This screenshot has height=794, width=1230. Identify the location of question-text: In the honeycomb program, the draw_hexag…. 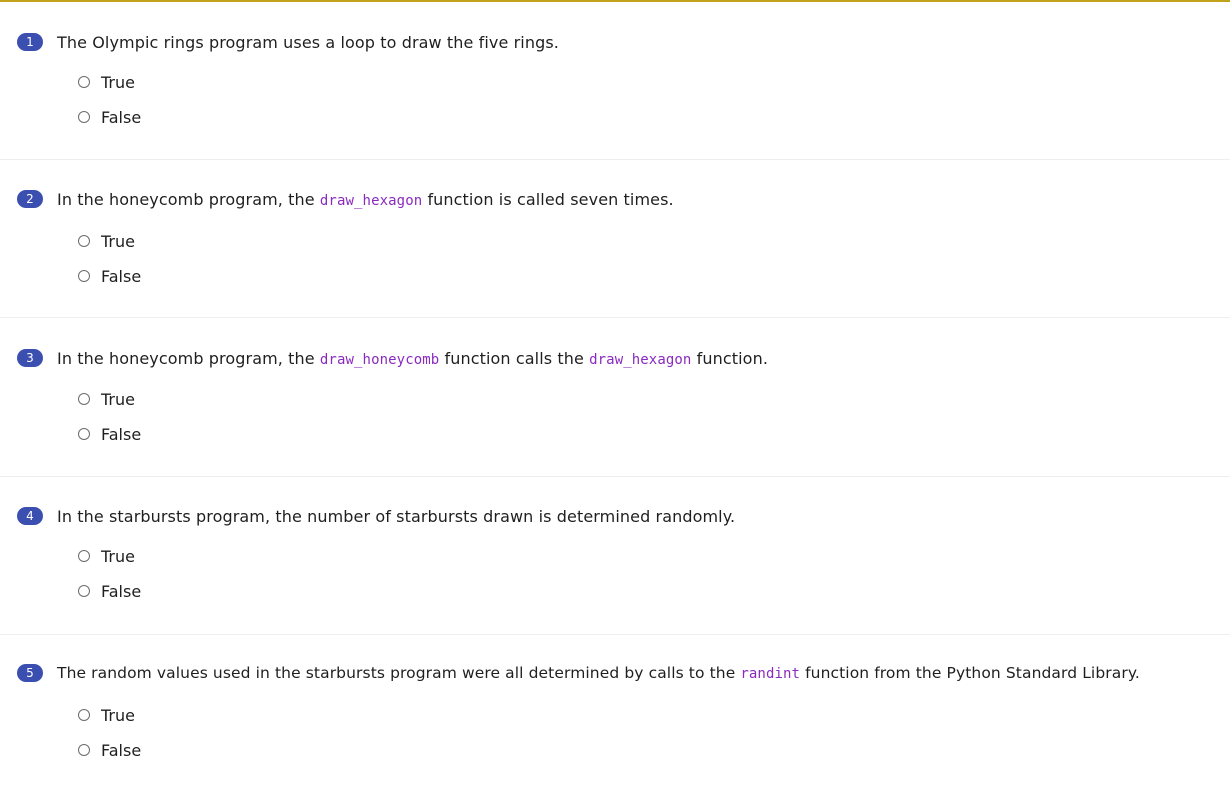
(365, 199).